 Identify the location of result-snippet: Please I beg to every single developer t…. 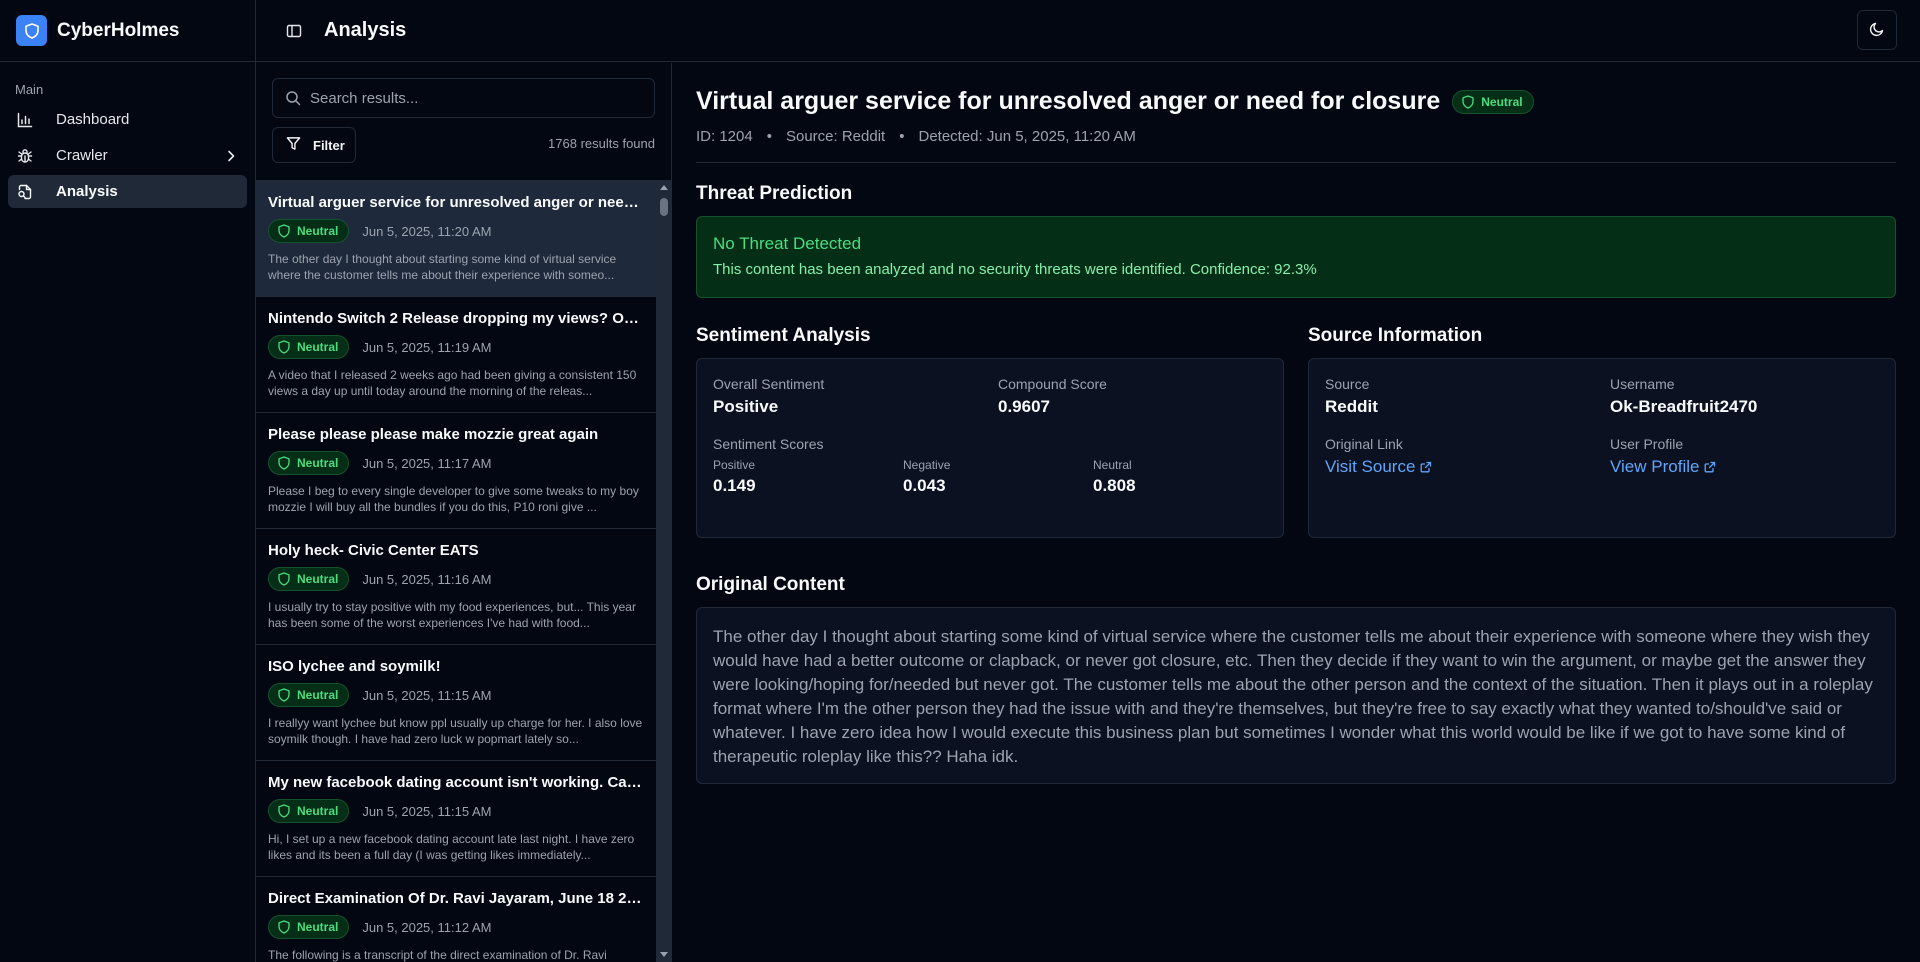
(453, 499).